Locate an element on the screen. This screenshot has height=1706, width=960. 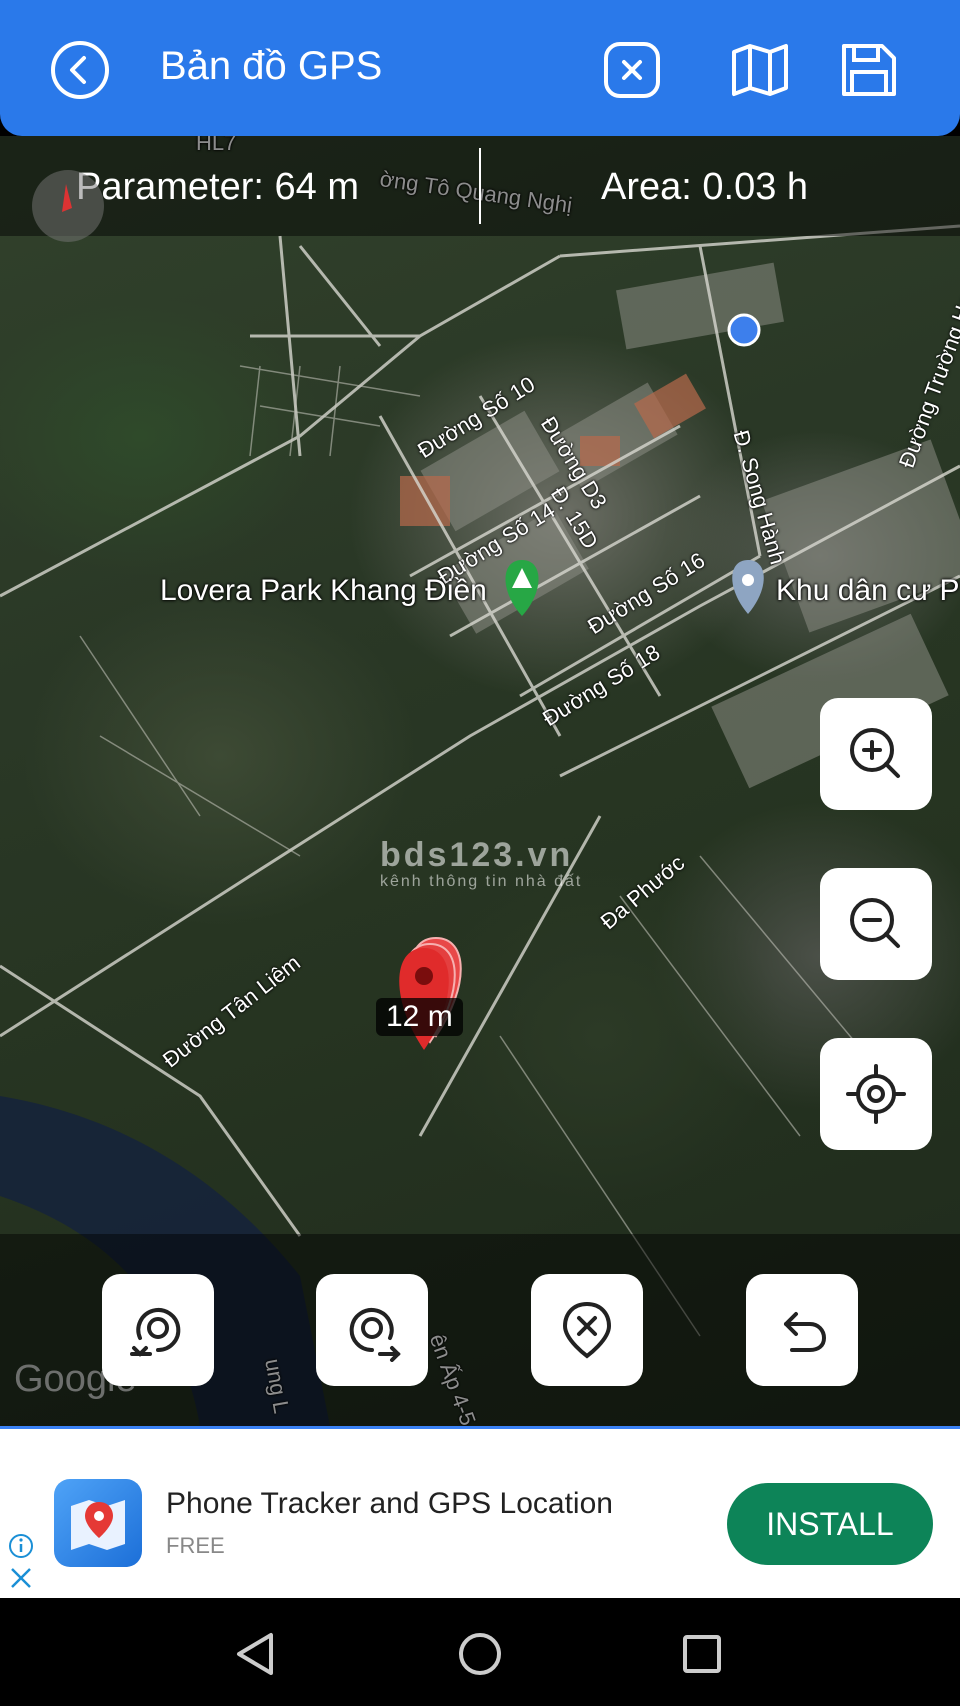
app-icon is located at coordinates (98, 1523).